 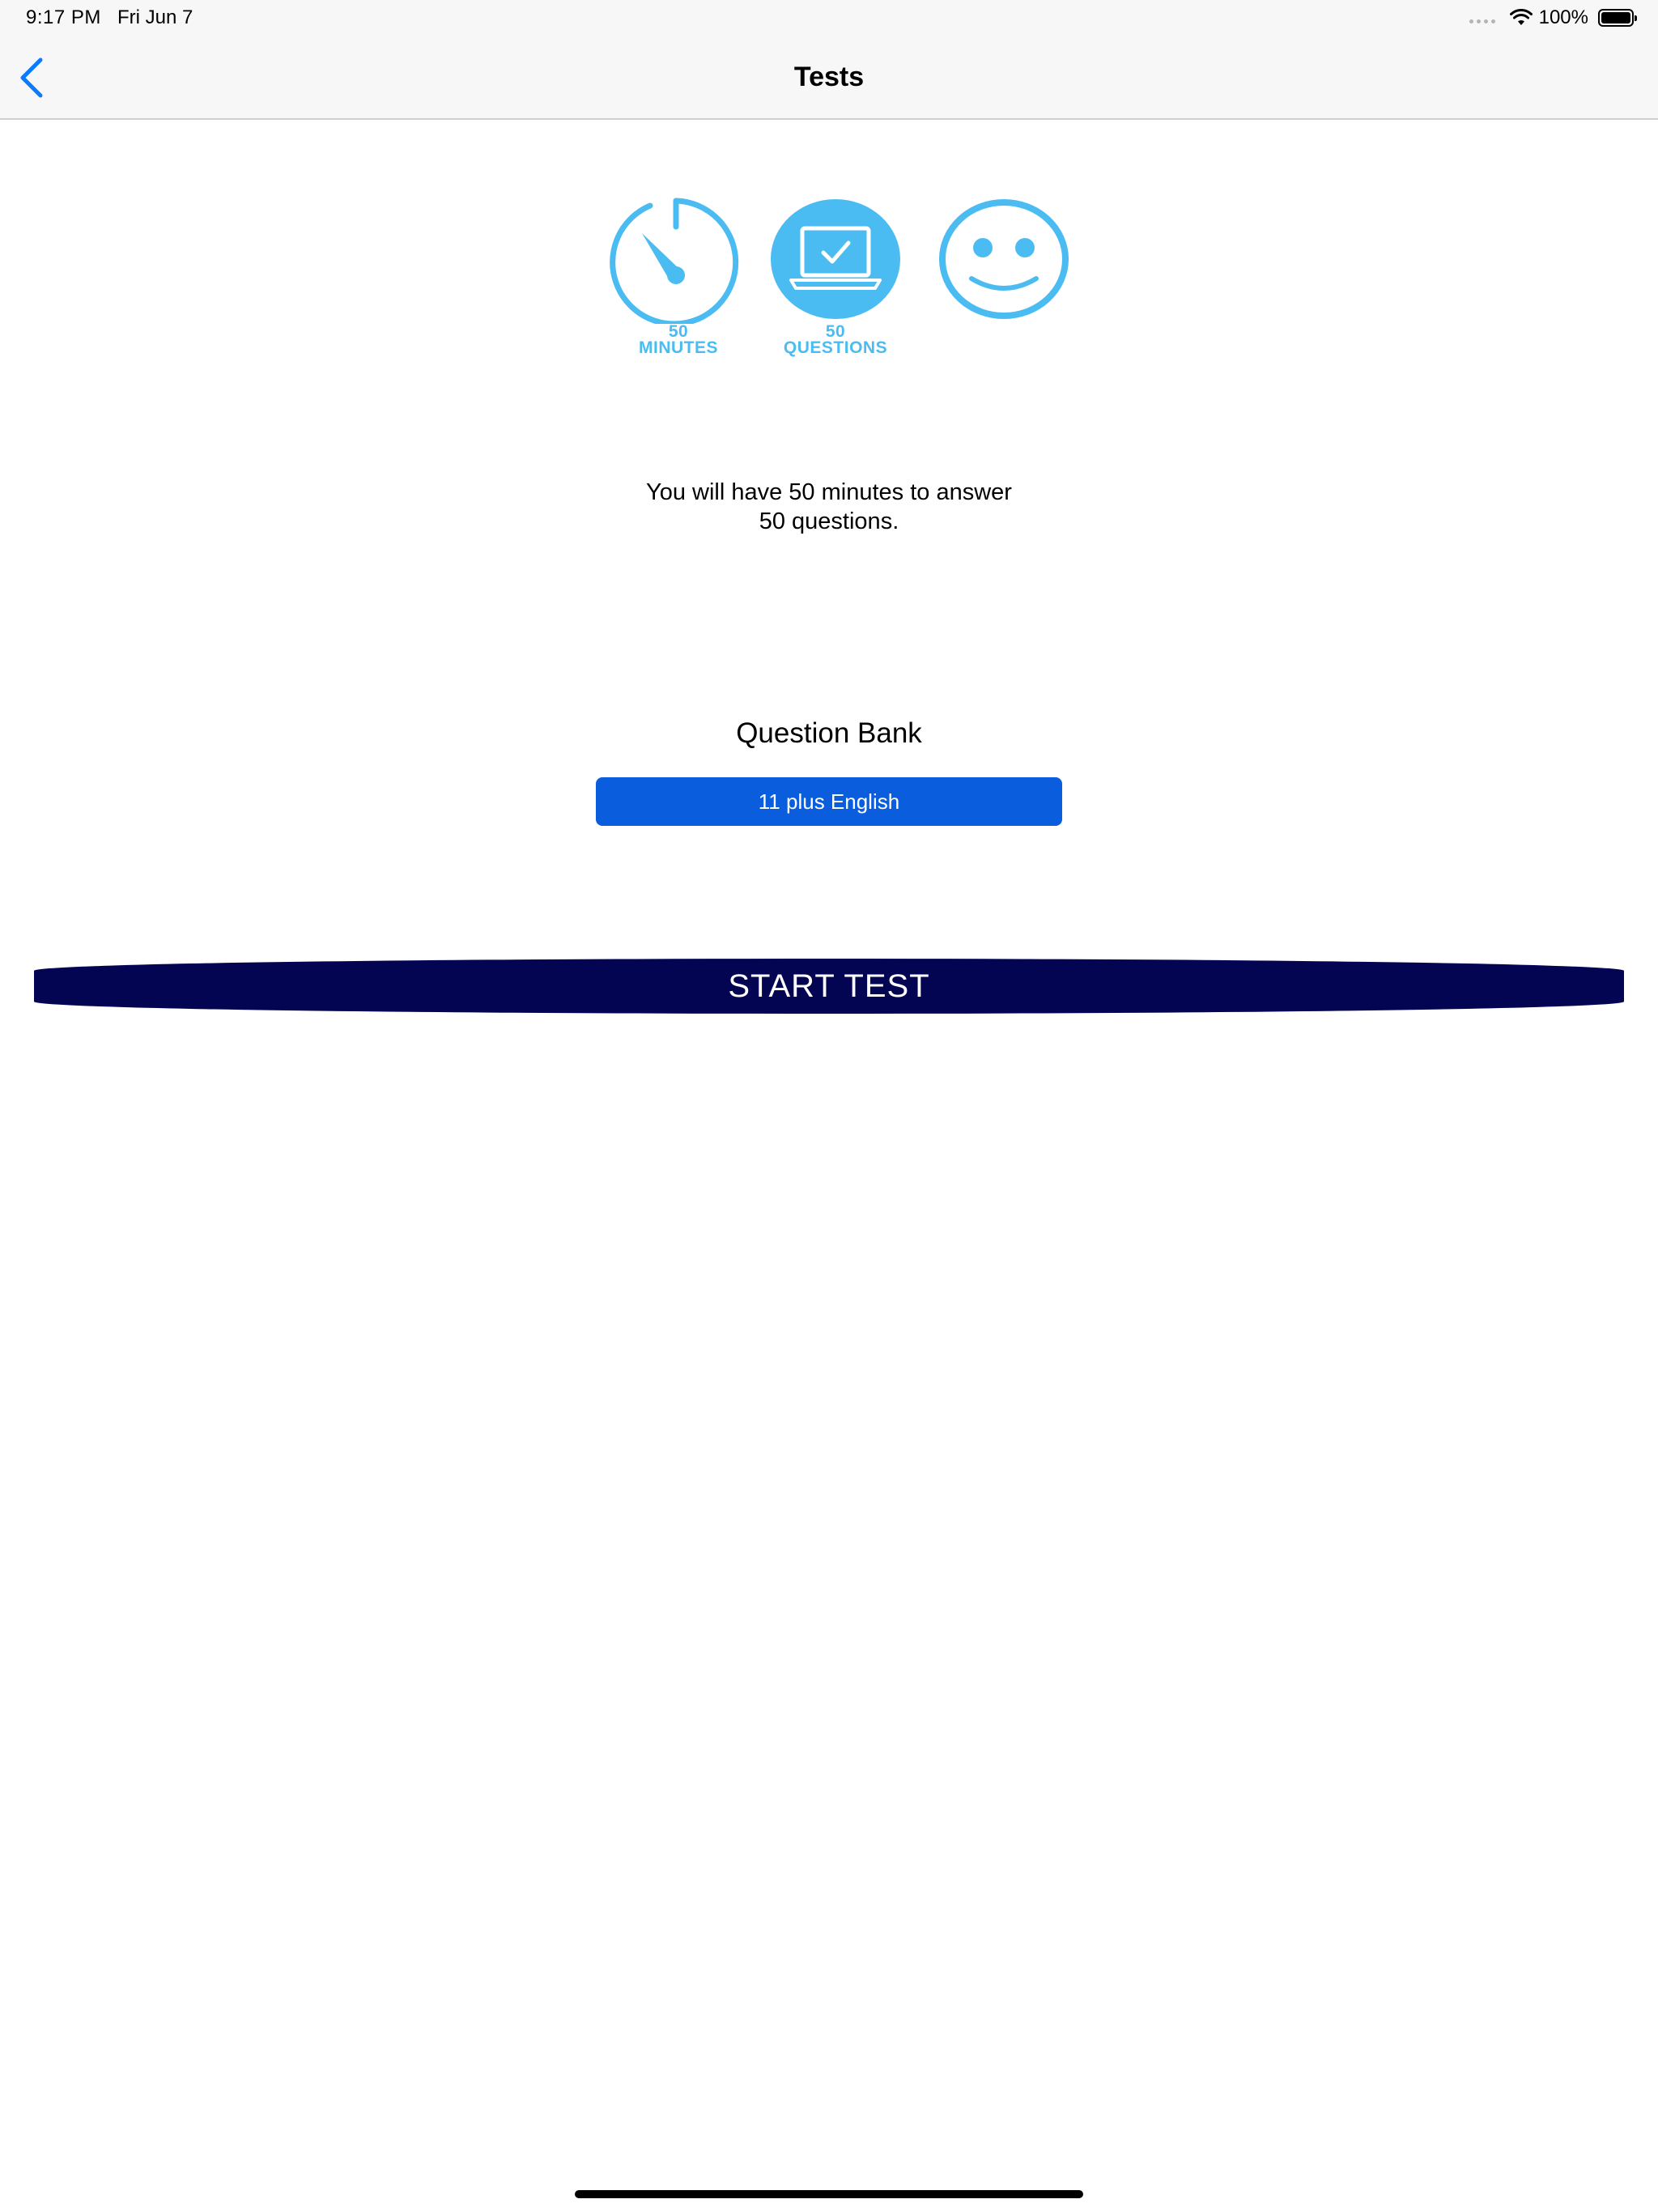 I want to click on page-title: Tests, so click(x=829, y=77).